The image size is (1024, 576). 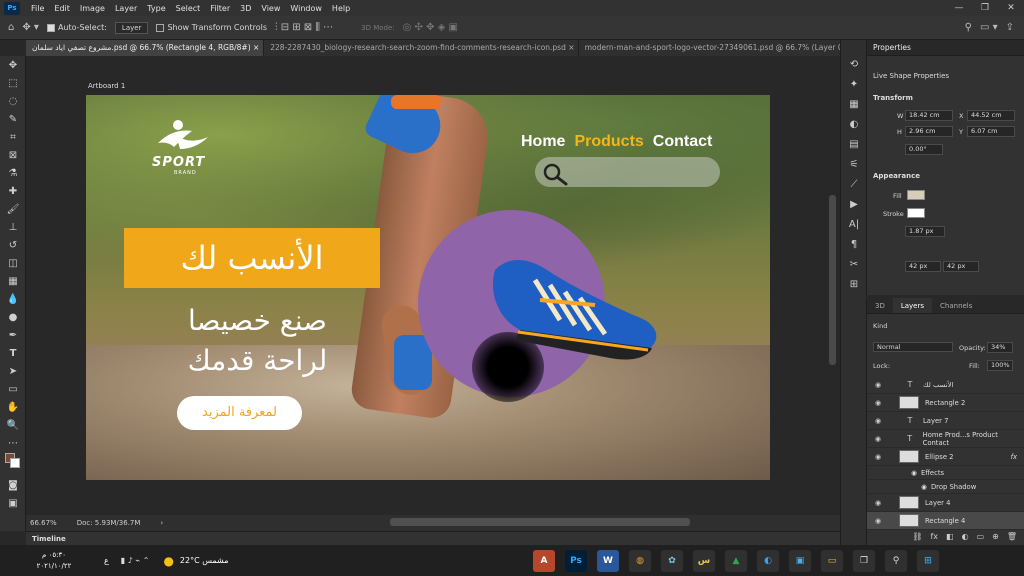 I want to click on type-tool-icon: T, so click(x=13, y=353).